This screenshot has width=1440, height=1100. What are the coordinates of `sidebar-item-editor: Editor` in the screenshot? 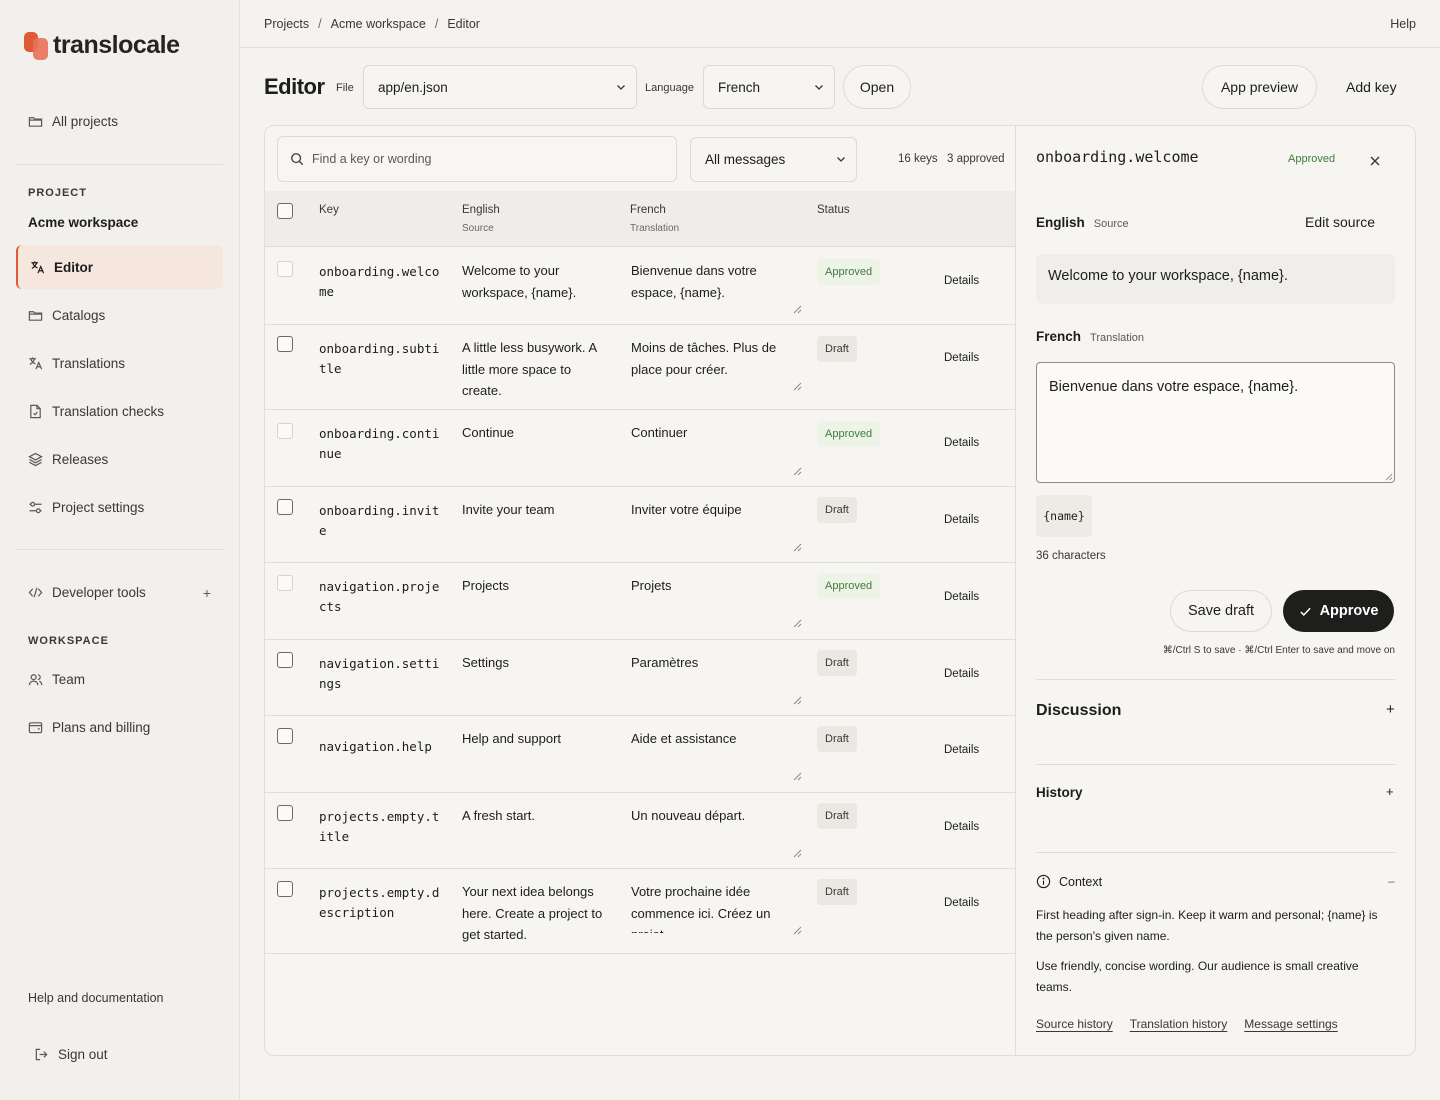 It's located at (119, 267).